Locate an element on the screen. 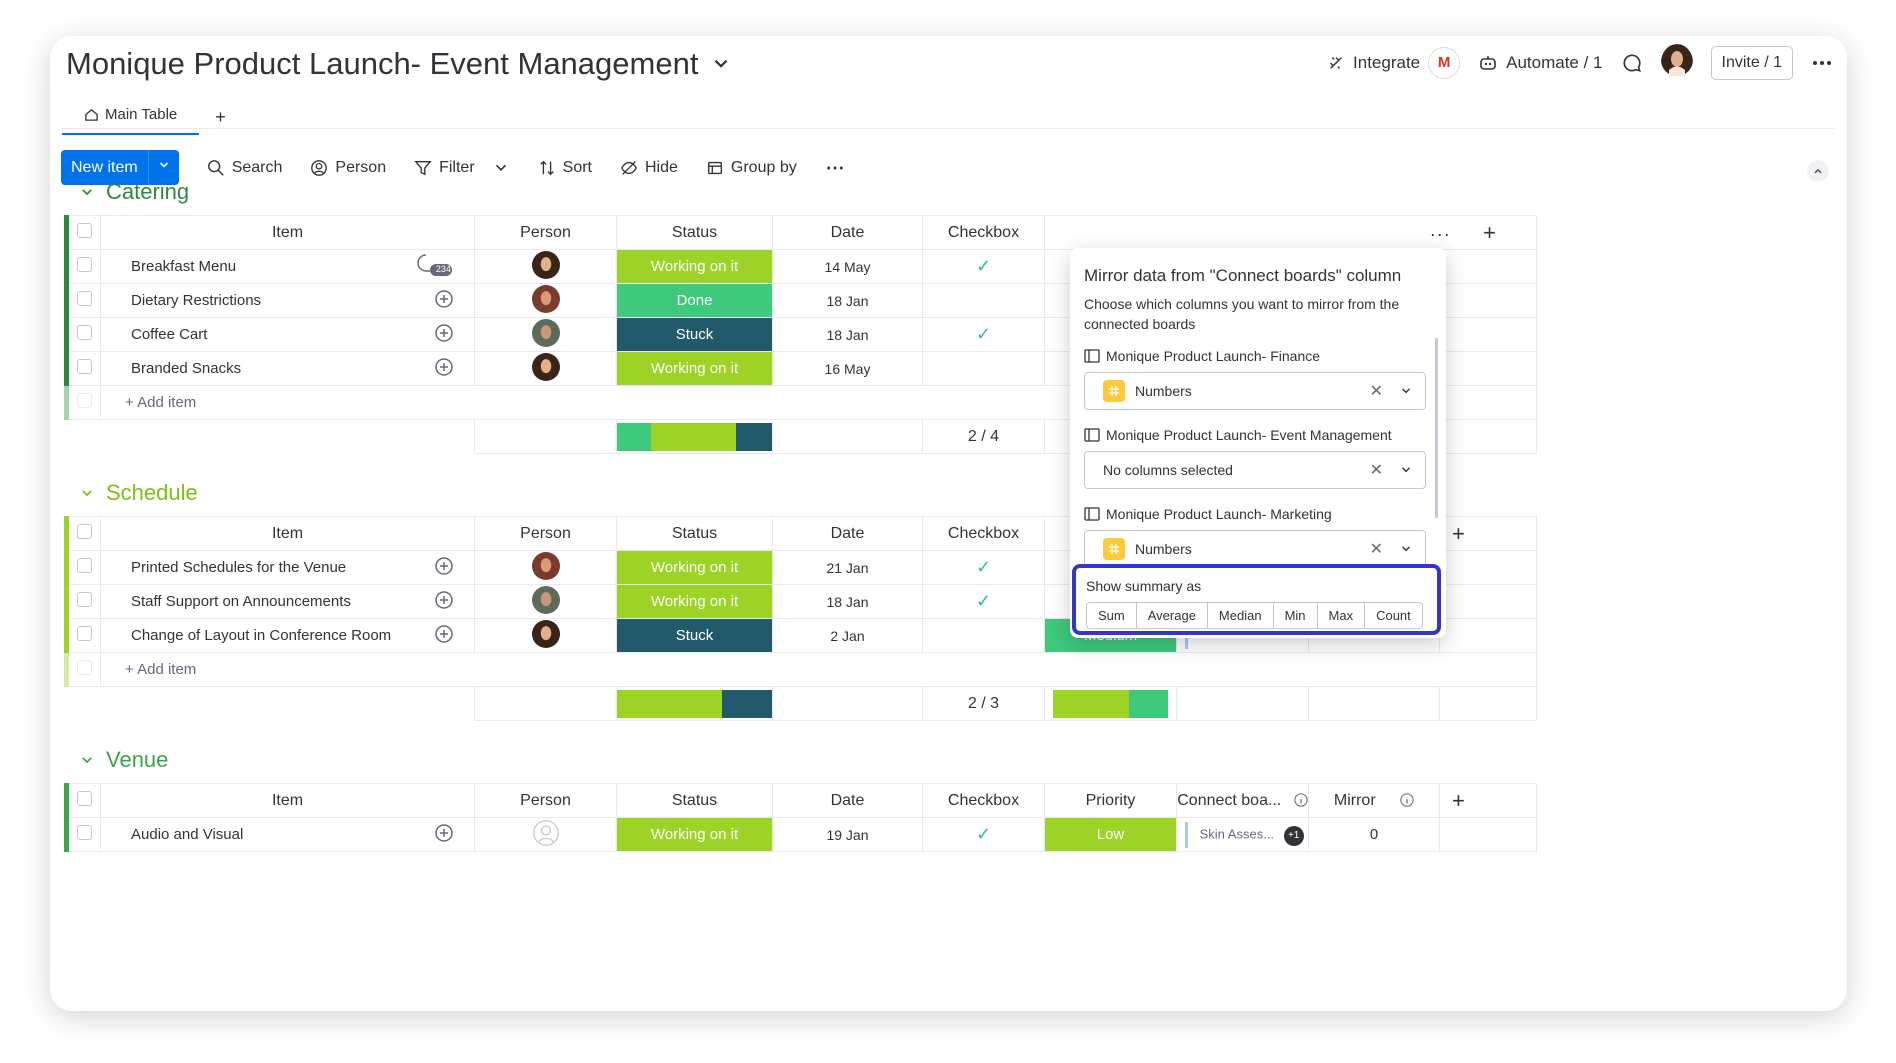 The image size is (1896, 1063). item-name: Coffee Cart is located at coordinates (257, 334).